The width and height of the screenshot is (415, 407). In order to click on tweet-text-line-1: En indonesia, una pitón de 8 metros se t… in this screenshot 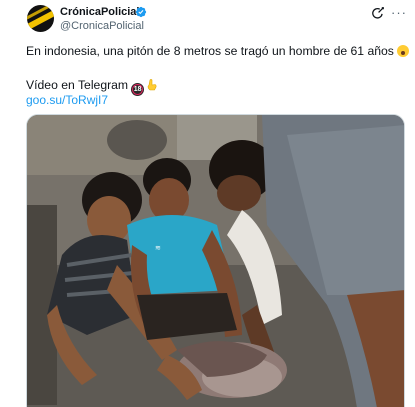, I will do `click(217, 51)`.